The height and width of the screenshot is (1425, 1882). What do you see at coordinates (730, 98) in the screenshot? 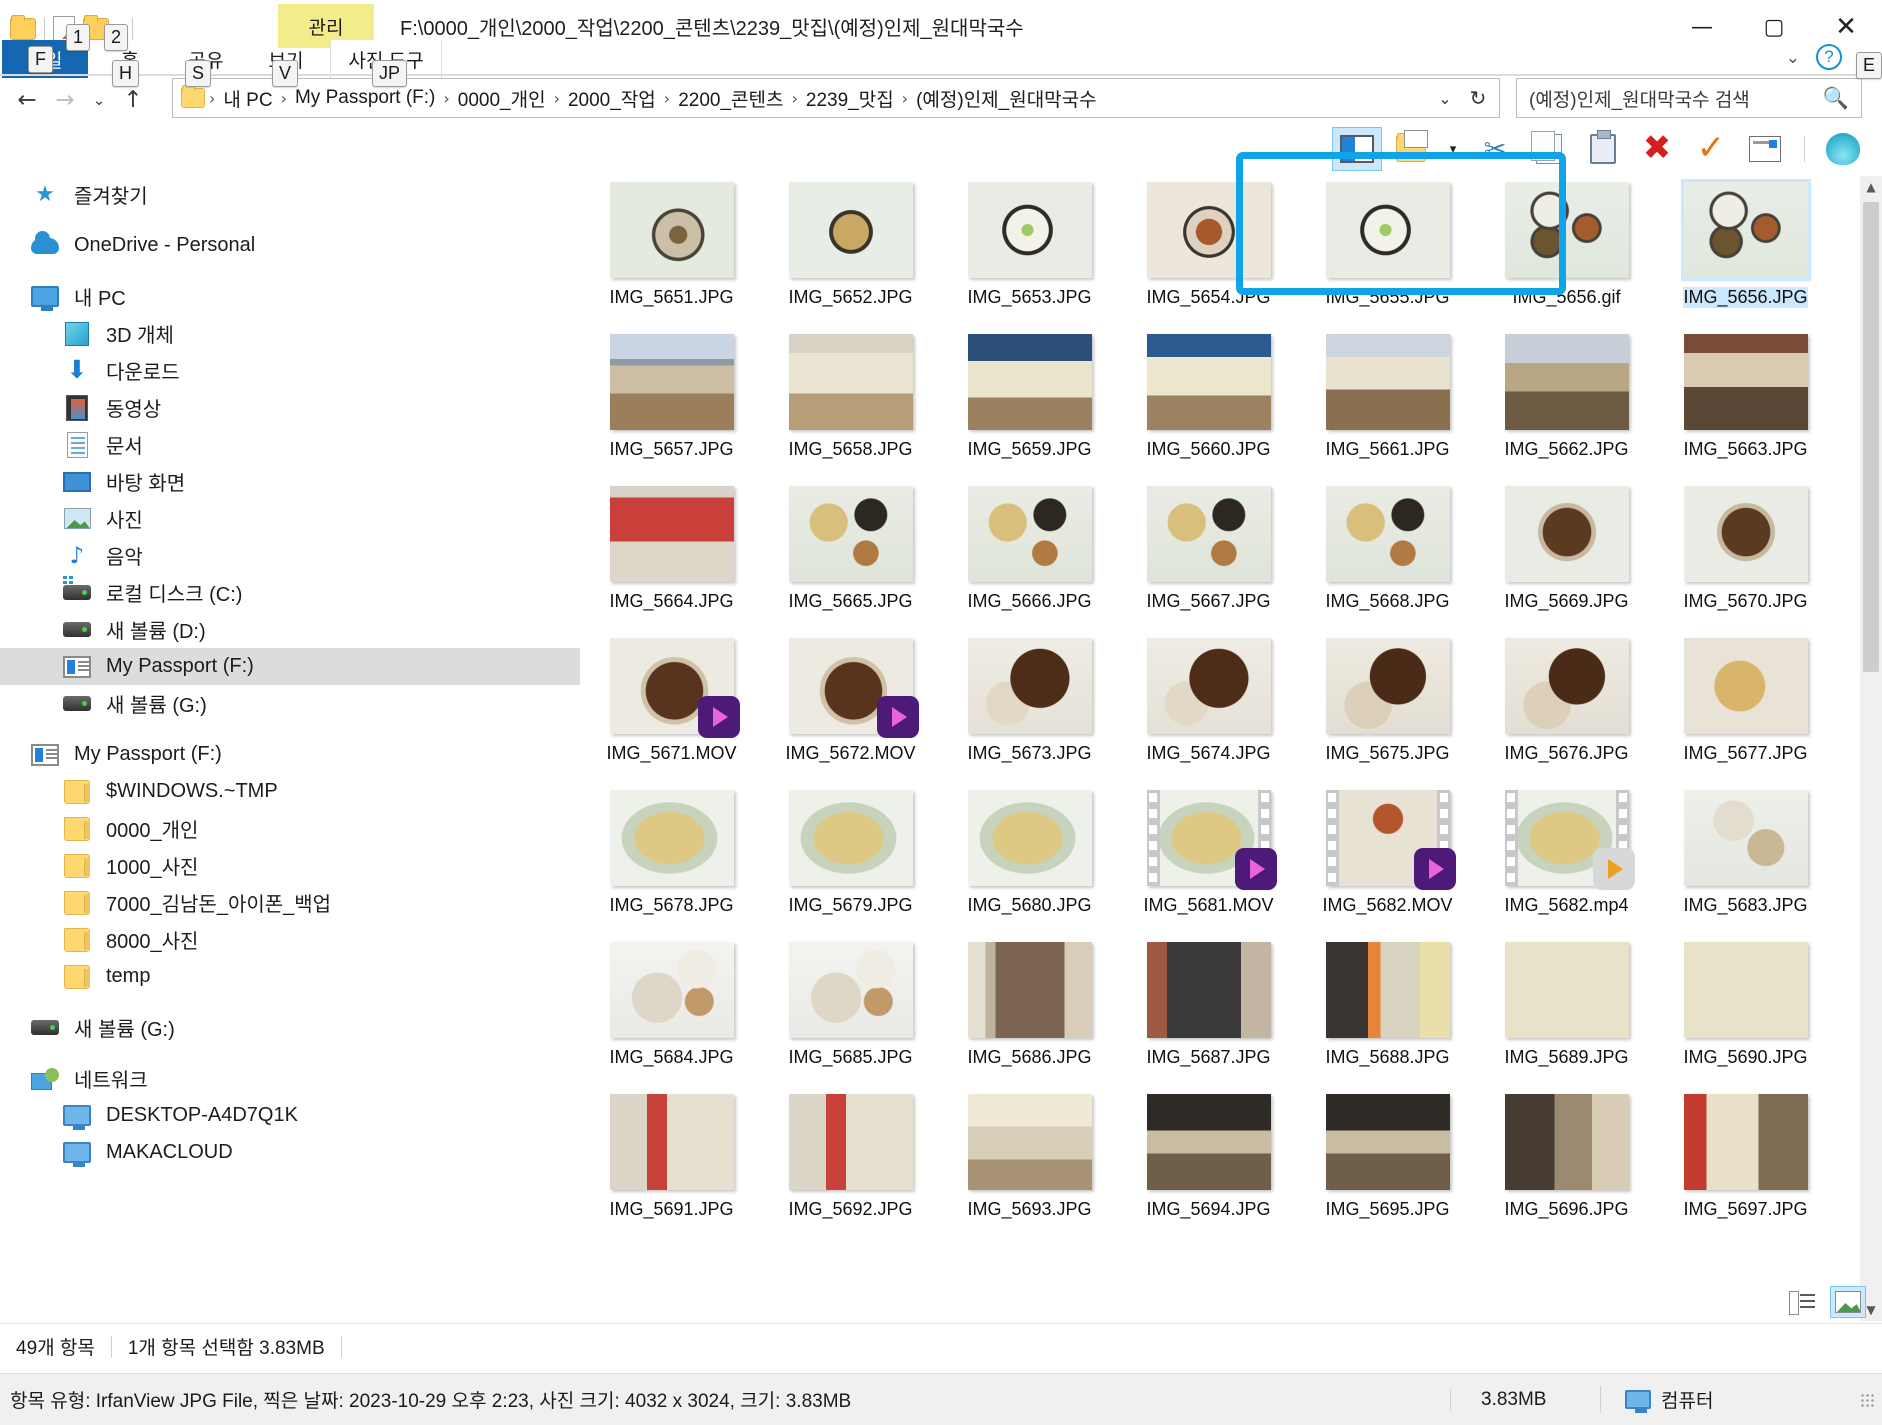
I see `breadcrumb-item-4: 2200_콘텐츠` at bounding box center [730, 98].